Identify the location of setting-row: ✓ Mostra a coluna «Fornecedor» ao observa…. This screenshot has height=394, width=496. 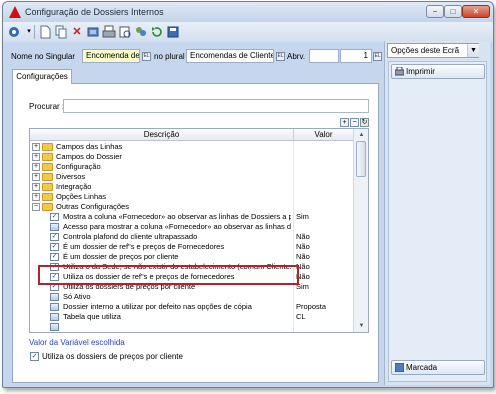
(191, 217).